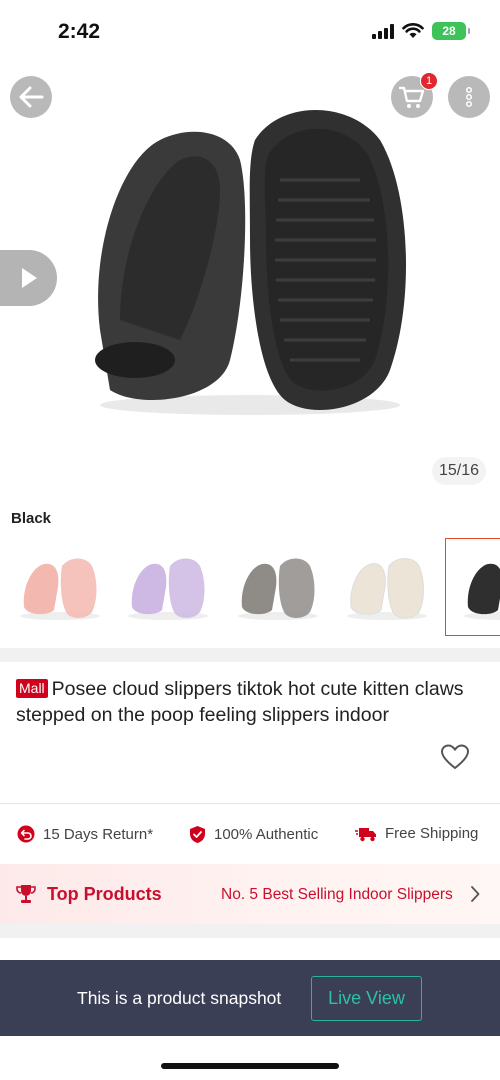 Image resolution: width=500 pixels, height=1080 pixels. I want to click on shield-check-icon, so click(197, 834).